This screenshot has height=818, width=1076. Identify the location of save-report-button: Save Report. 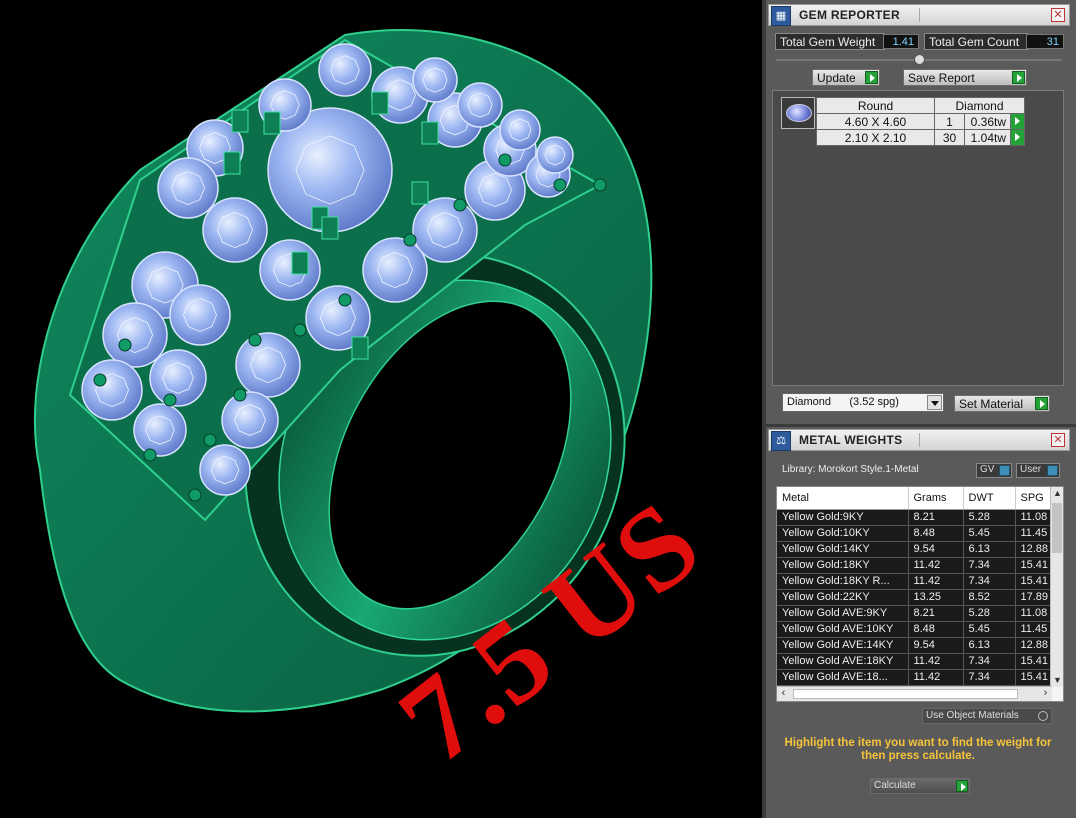
(965, 77).